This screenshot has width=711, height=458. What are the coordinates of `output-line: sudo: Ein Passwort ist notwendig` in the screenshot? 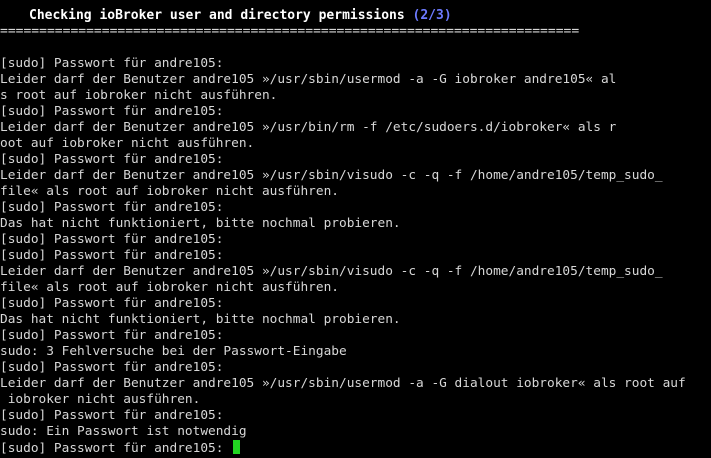 It's located at (123, 431).